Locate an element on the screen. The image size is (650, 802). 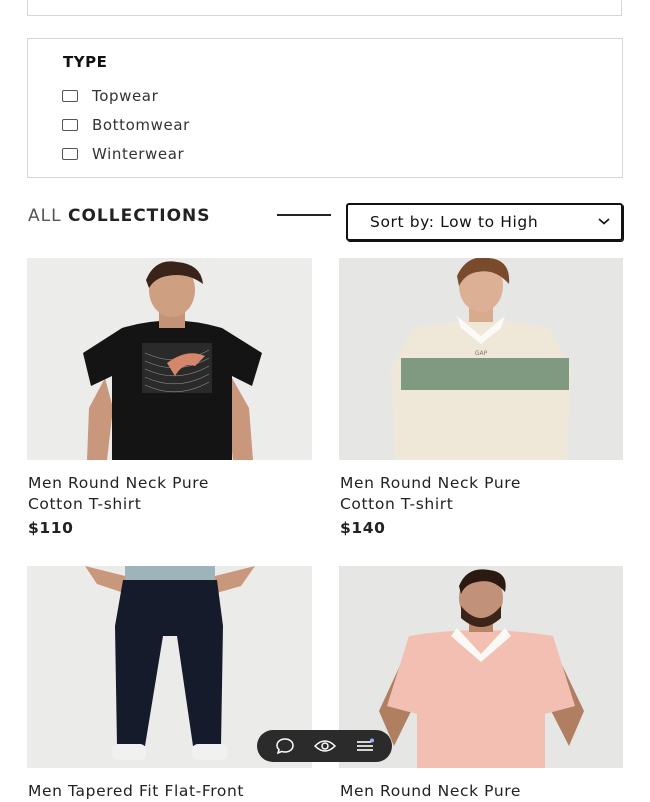
bottomwear-checkbox is located at coordinates (70, 125).